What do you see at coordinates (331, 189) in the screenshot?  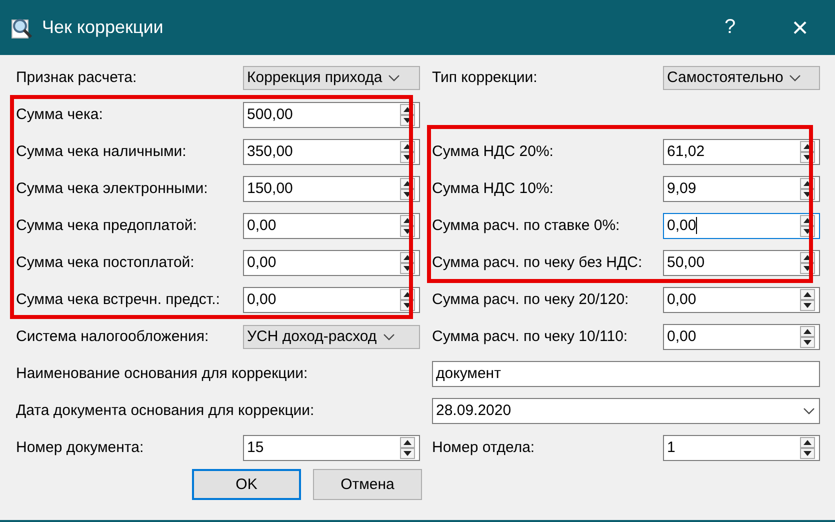 I see `spin-box: 150,00` at bounding box center [331, 189].